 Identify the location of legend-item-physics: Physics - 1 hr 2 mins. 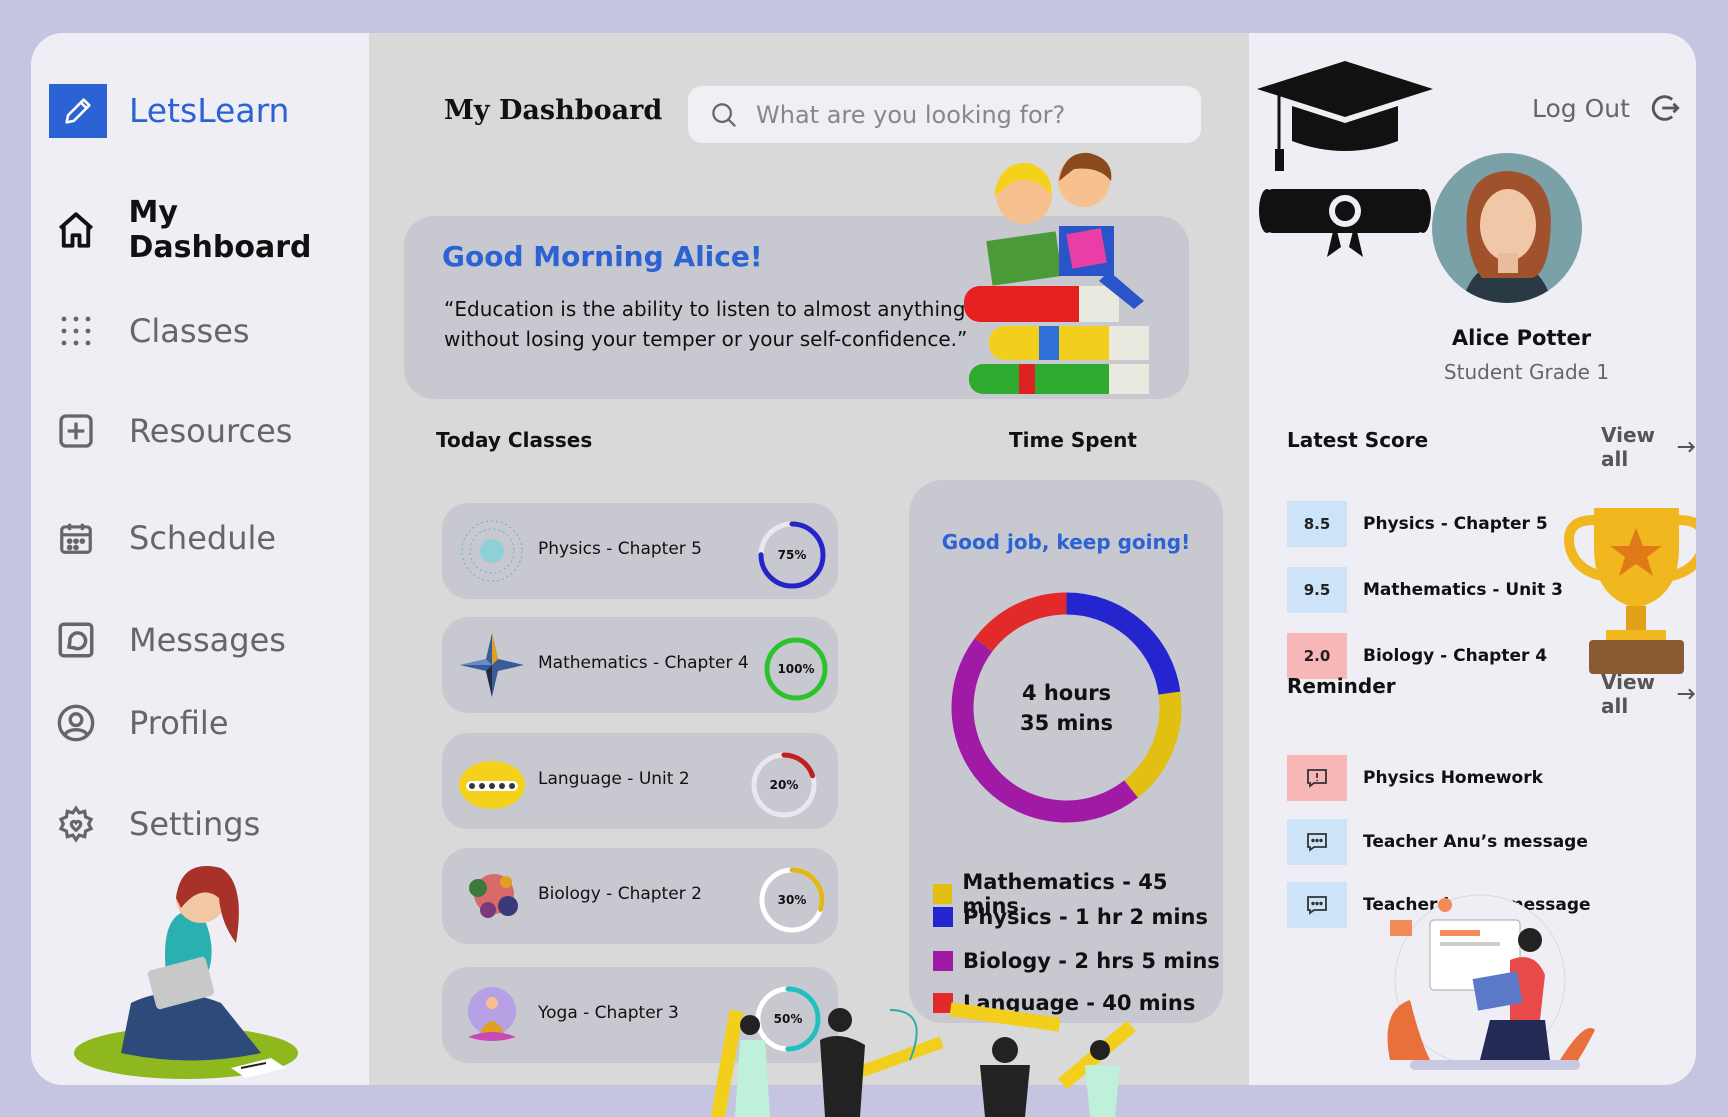
(1070, 917).